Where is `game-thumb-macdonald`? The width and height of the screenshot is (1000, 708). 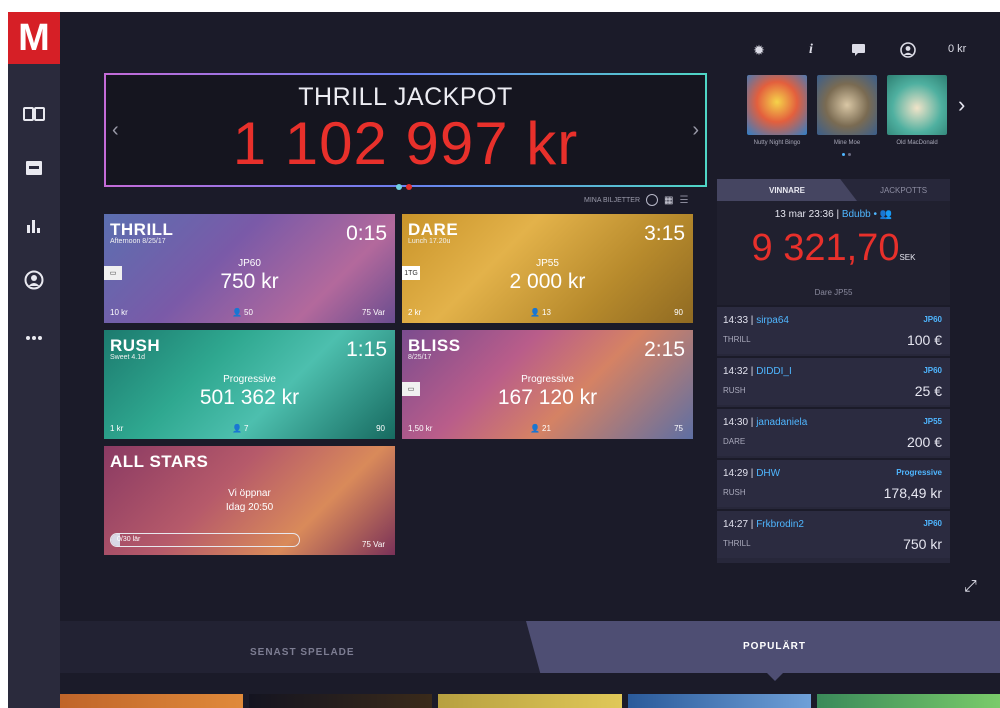
game-thumb-macdonald is located at coordinates (917, 105).